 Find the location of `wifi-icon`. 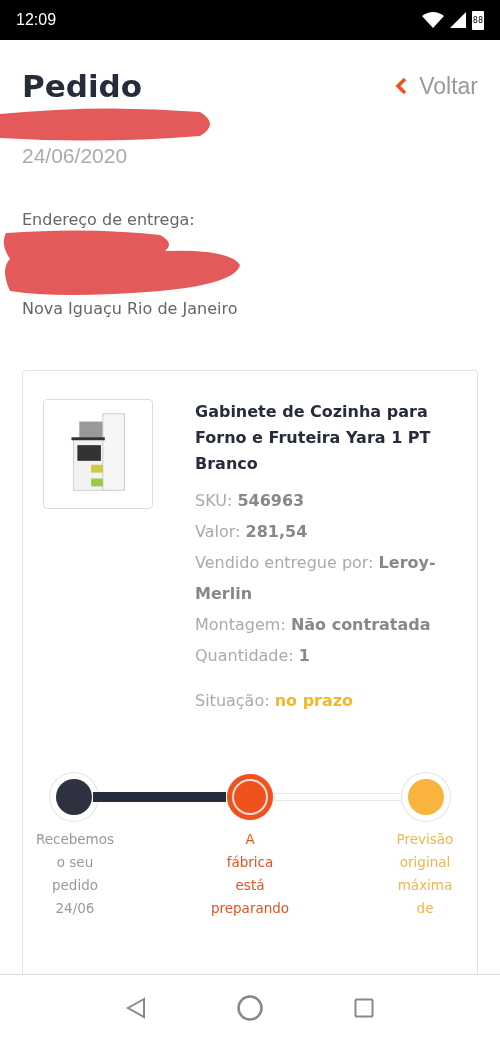

wifi-icon is located at coordinates (432, 20).